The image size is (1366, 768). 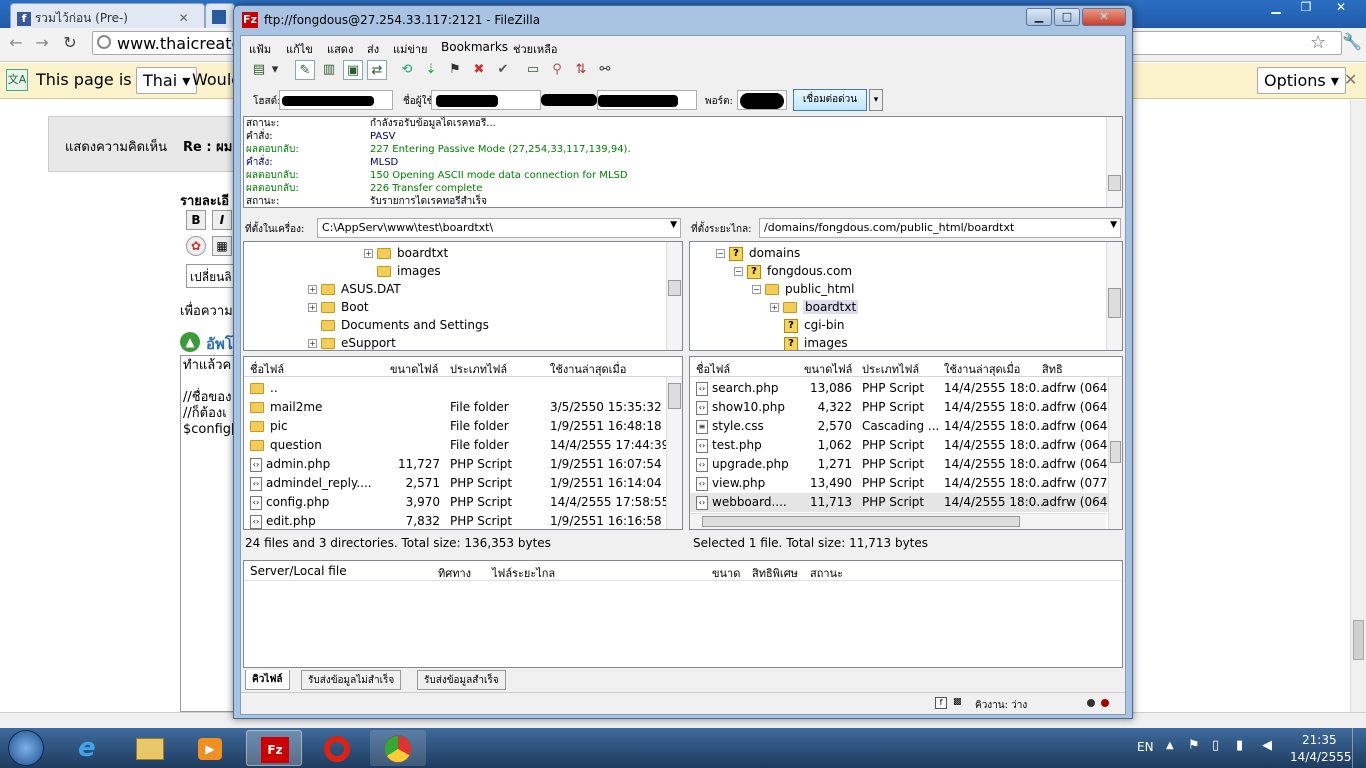 I want to click on tab-successful-transfers: รับส่งข้อมูลสำเร็จ, so click(x=461, y=680).